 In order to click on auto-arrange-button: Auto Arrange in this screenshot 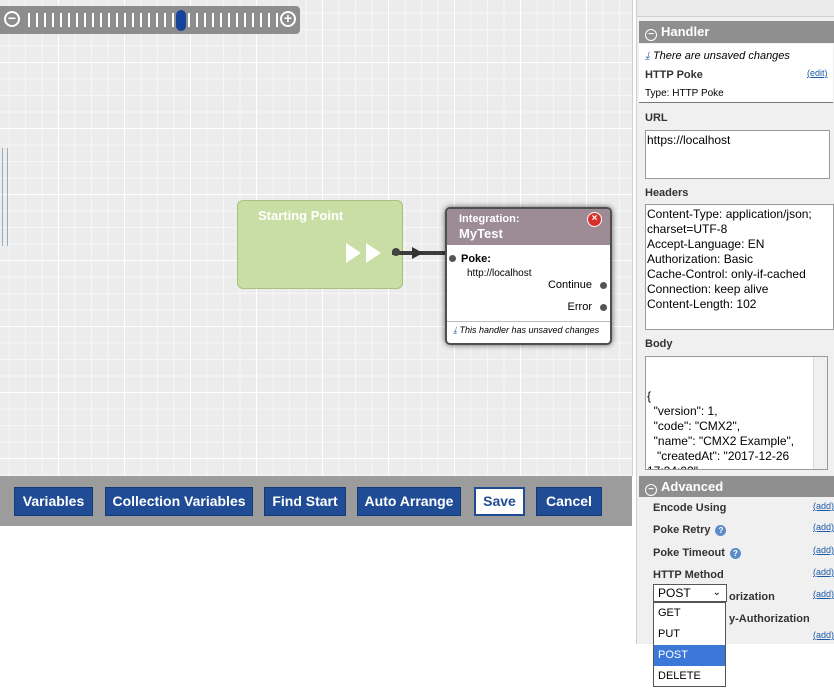, I will do `click(409, 501)`.